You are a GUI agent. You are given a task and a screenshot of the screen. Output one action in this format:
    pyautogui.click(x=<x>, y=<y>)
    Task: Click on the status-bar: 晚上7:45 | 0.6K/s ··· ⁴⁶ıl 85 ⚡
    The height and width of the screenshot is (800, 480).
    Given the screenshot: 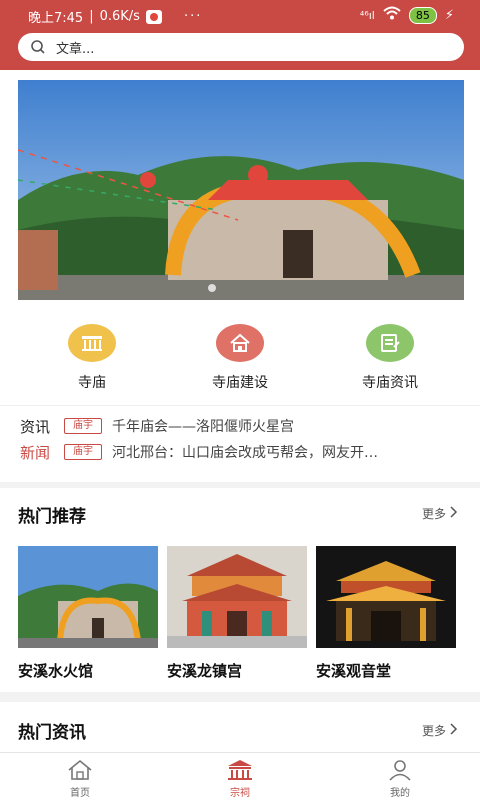 What is the action you would take?
    pyautogui.click(x=241, y=16)
    